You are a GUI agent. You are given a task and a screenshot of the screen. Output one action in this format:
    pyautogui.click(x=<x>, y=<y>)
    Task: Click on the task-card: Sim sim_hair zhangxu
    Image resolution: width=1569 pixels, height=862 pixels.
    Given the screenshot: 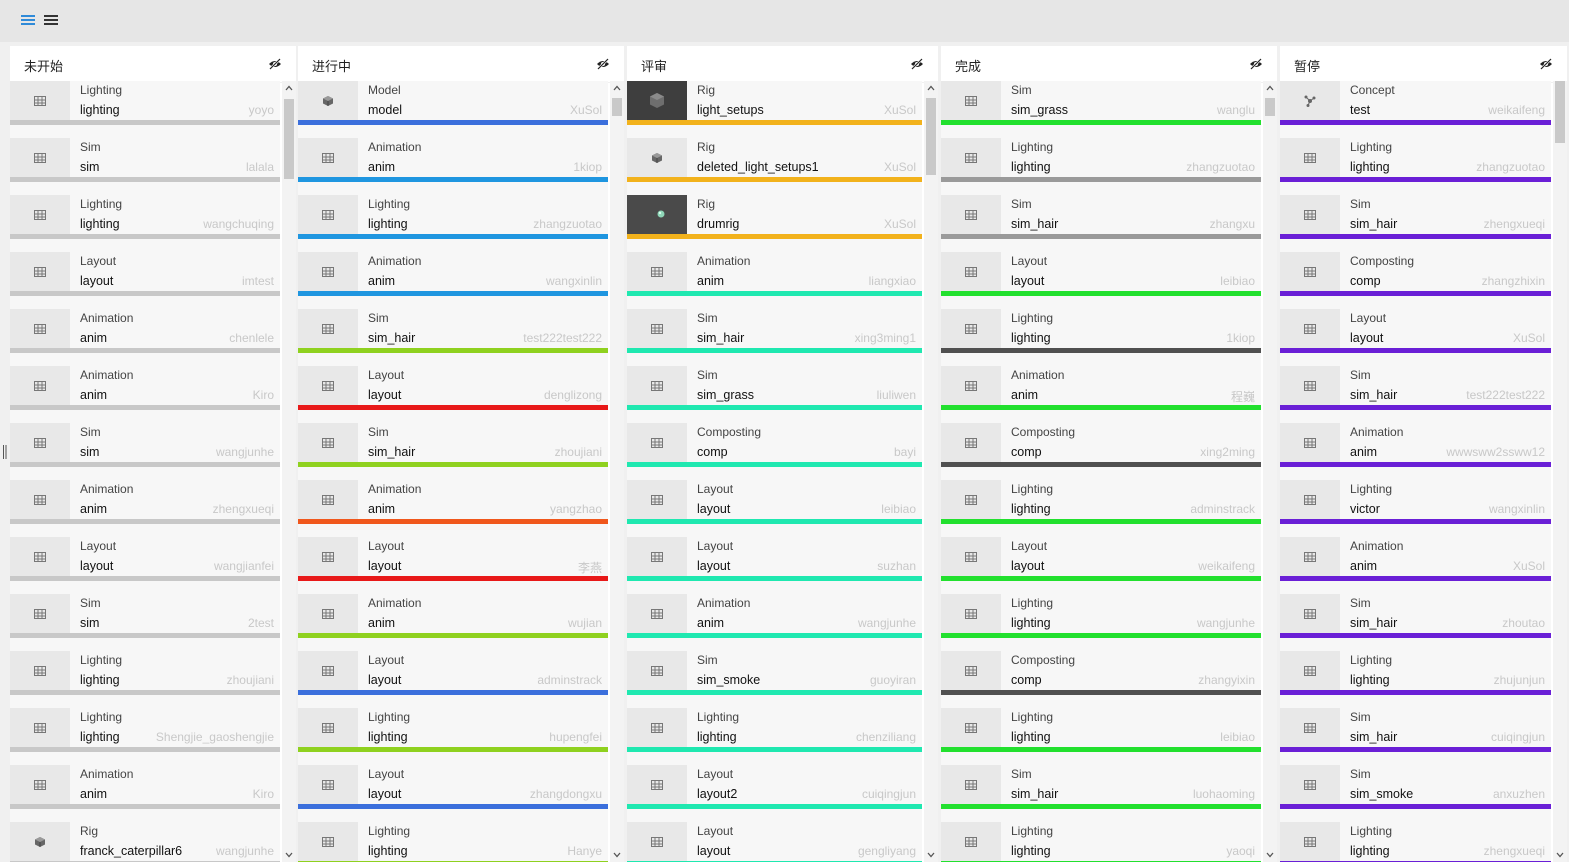 What is the action you would take?
    pyautogui.click(x=1101, y=223)
    